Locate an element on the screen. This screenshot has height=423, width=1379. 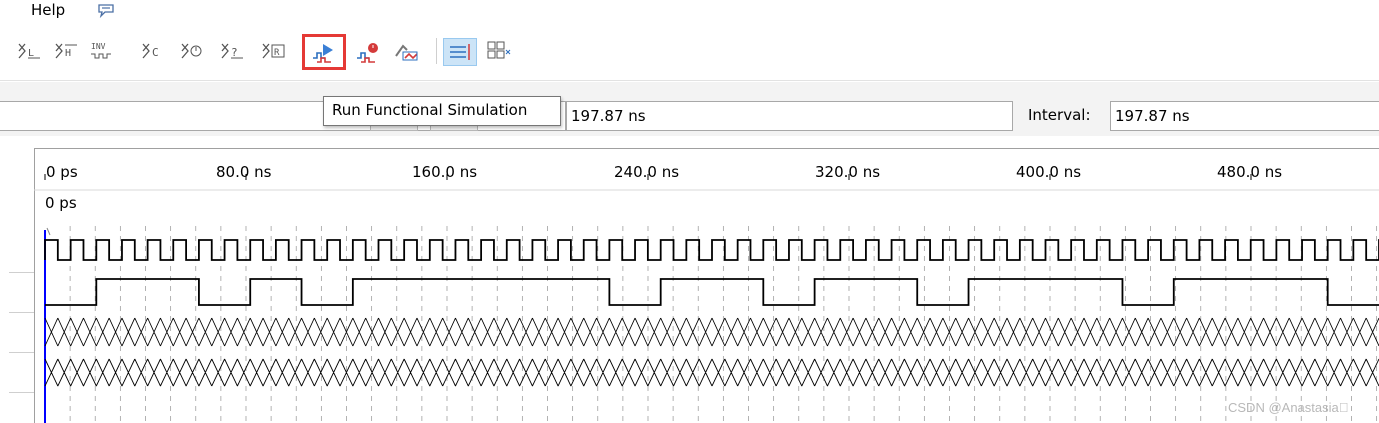
invert-icon: INV is located at coordinates (102, 51).